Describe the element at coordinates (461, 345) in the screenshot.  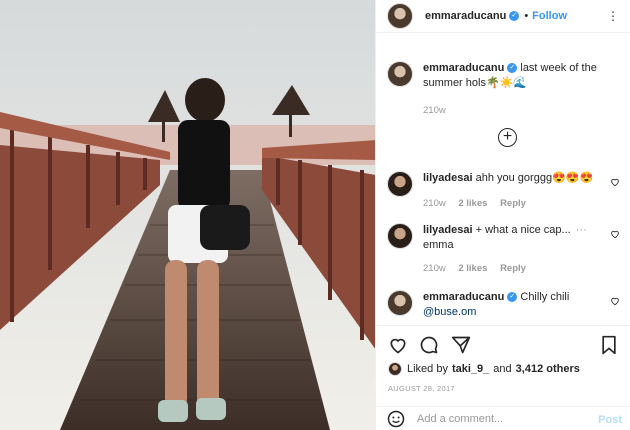
I see `share-paper-plane-icon` at that location.